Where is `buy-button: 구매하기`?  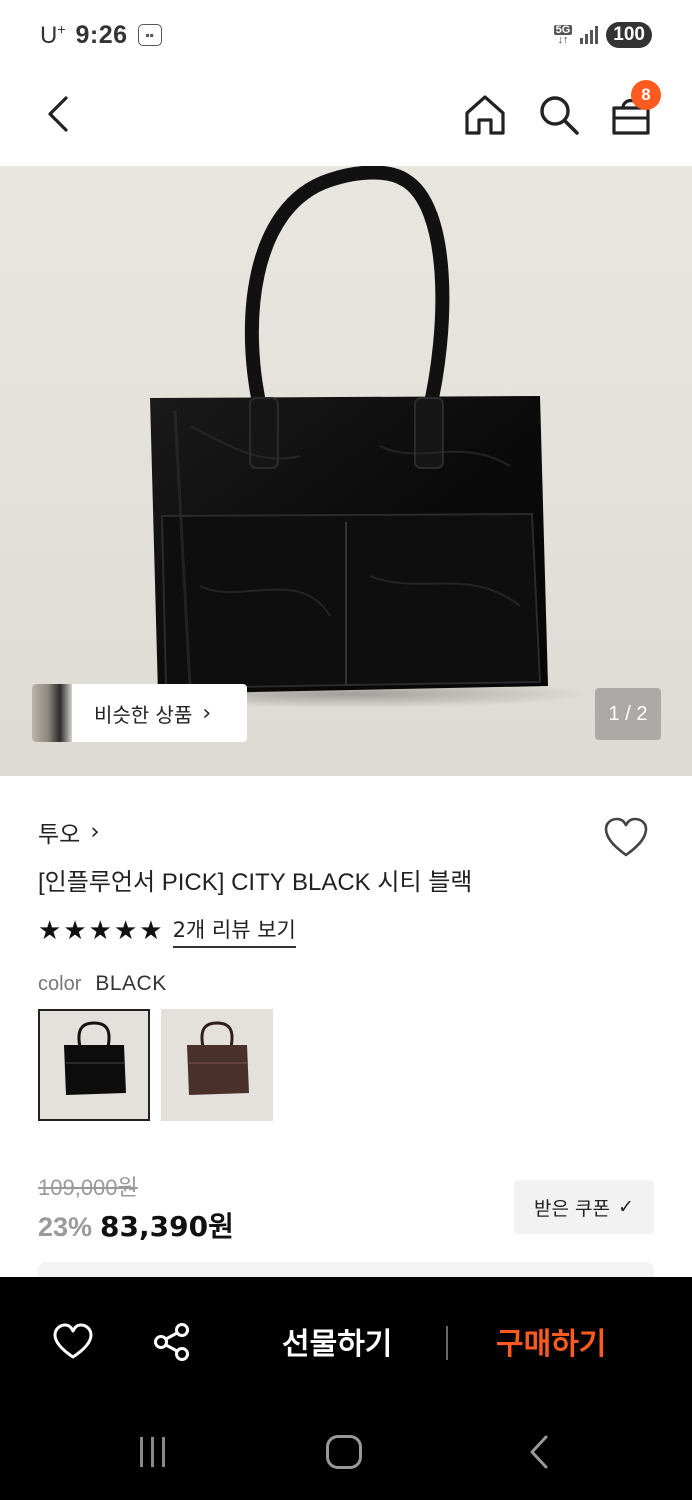 buy-button: 구매하기 is located at coordinates (551, 1341).